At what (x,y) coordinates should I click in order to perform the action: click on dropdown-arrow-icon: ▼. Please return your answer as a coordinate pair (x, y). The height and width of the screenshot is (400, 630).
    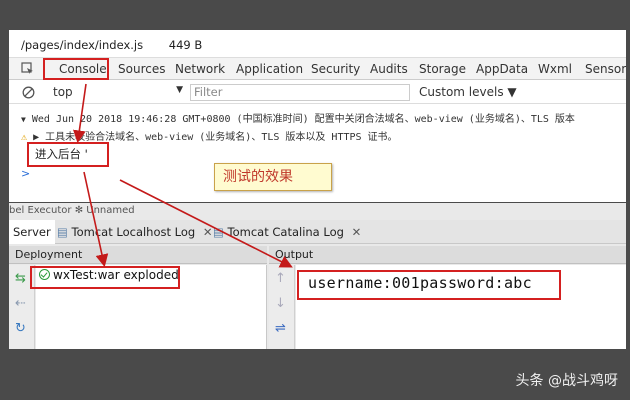
    Looking at the image, I should click on (179, 90).